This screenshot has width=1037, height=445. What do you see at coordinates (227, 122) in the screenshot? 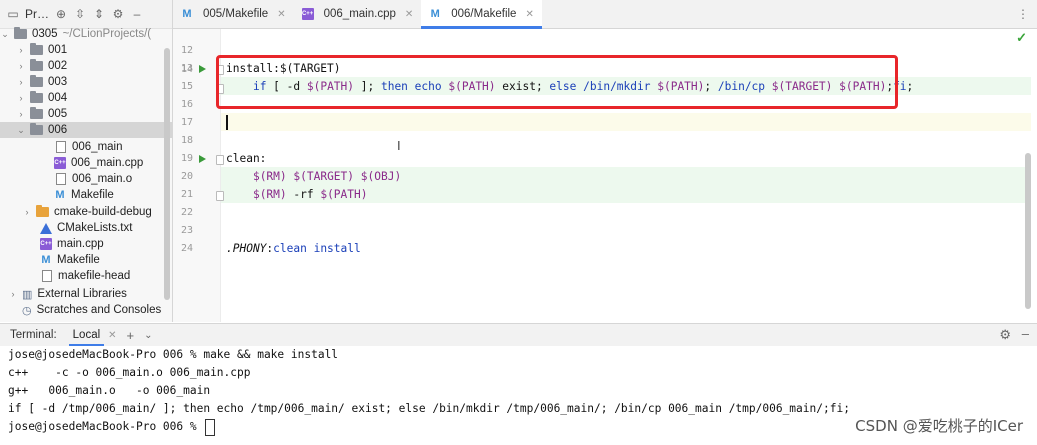
I see `text-caret` at bounding box center [227, 122].